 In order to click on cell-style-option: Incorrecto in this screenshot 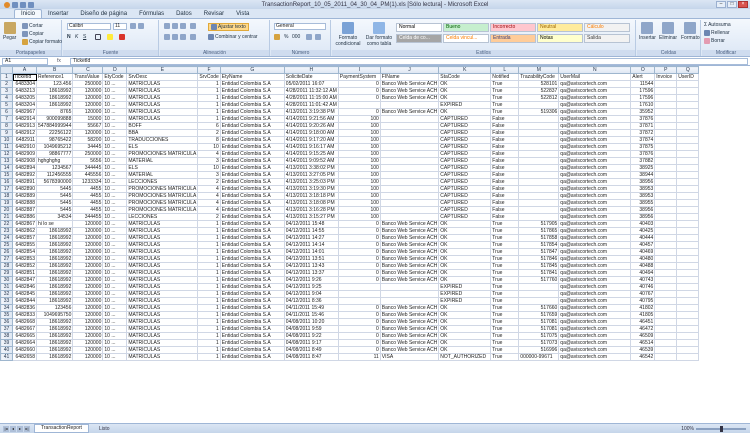, I will do `click(513, 27)`.